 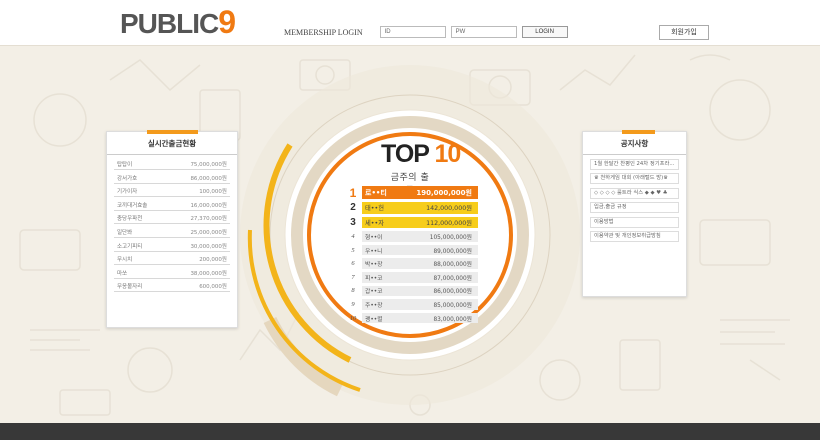 I want to click on rank-name: 로••티, so click(x=376, y=192).